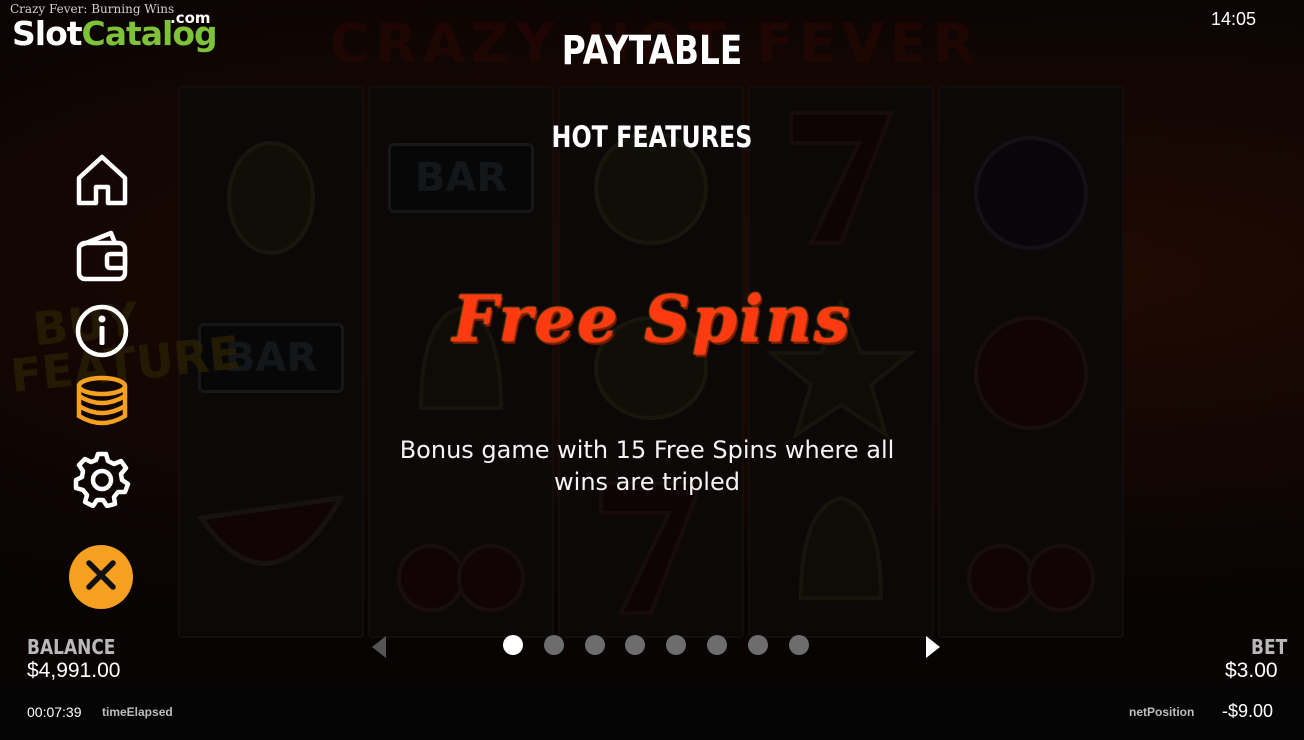 This screenshot has height=740, width=1304. What do you see at coordinates (102, 479) in the screenshot?
I see `settings-icon` at bounding box center [102, 479].